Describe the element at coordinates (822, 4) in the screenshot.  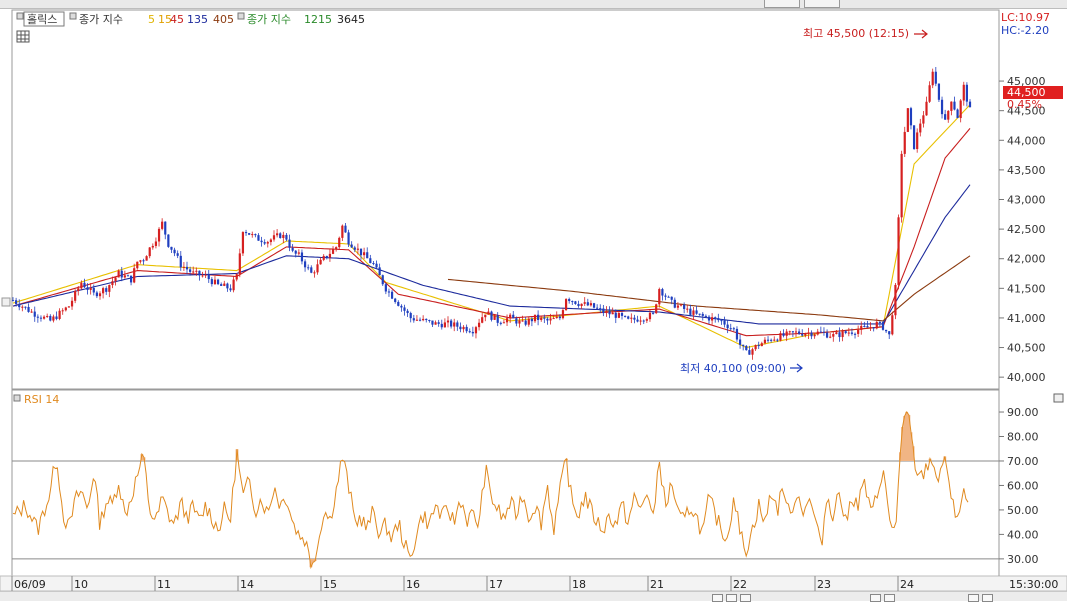
I see `sell-button` at that location.